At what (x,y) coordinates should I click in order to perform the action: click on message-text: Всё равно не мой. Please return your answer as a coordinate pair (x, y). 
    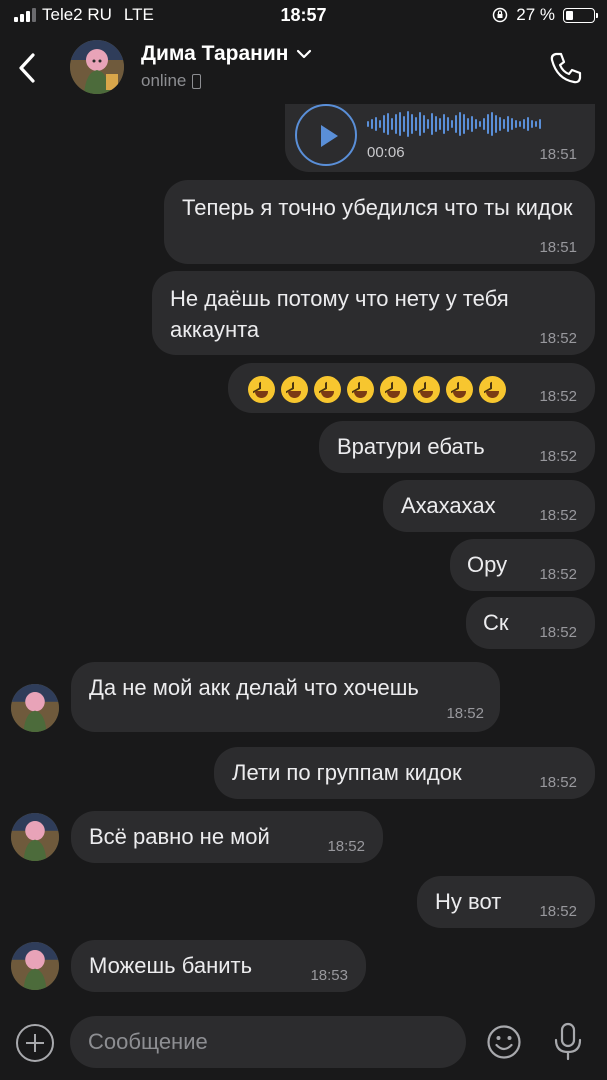
    Looking at the image, I should click on (179, 836).